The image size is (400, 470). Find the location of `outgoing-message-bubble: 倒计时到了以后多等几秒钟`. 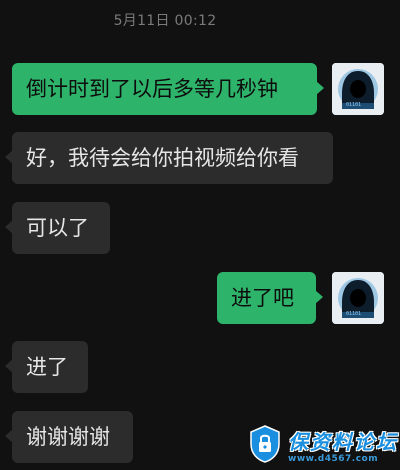

outgoing-message-bubble: 倒计时到了以后多等几秒钟 is located at coordinates (168, 89).